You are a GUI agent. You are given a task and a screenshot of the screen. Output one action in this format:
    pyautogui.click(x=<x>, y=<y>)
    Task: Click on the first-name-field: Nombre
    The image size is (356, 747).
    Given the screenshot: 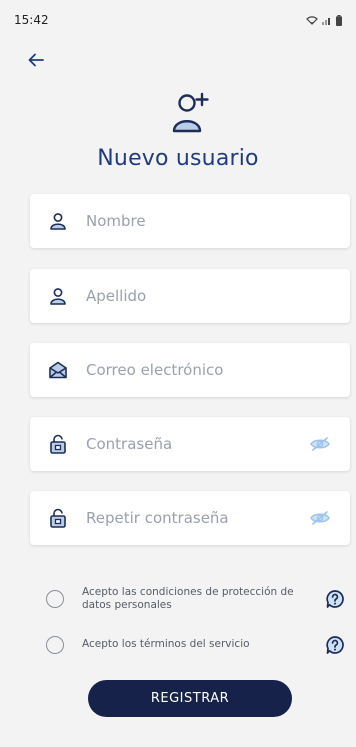 What is the action you would take?
    pyautogui.click(x=190, y=221)
    